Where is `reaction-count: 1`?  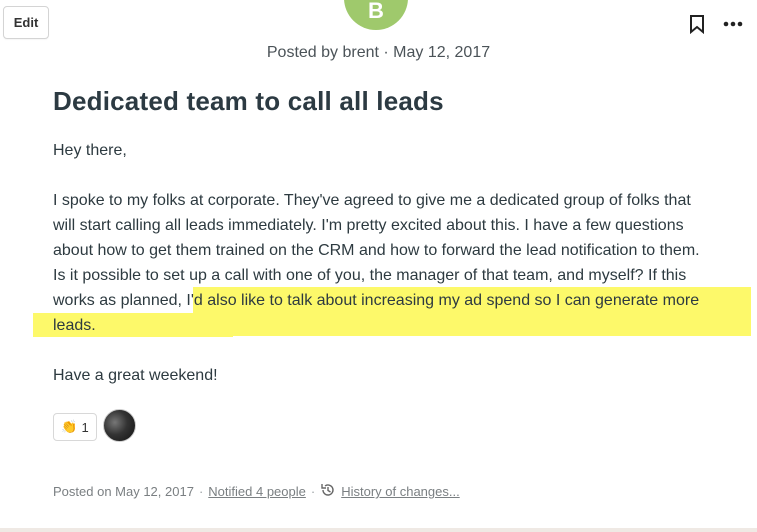
reaction-count: 1 is located at coordinates (85, 427).